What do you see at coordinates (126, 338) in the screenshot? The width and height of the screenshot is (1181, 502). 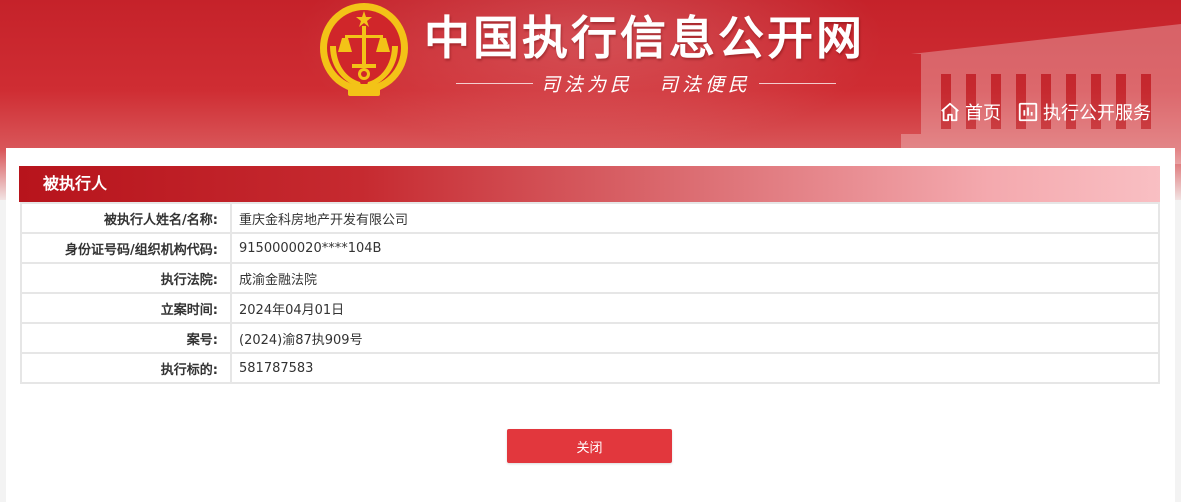 I see `row-label-case-number: 案号:` at bounding box center [126, 338].